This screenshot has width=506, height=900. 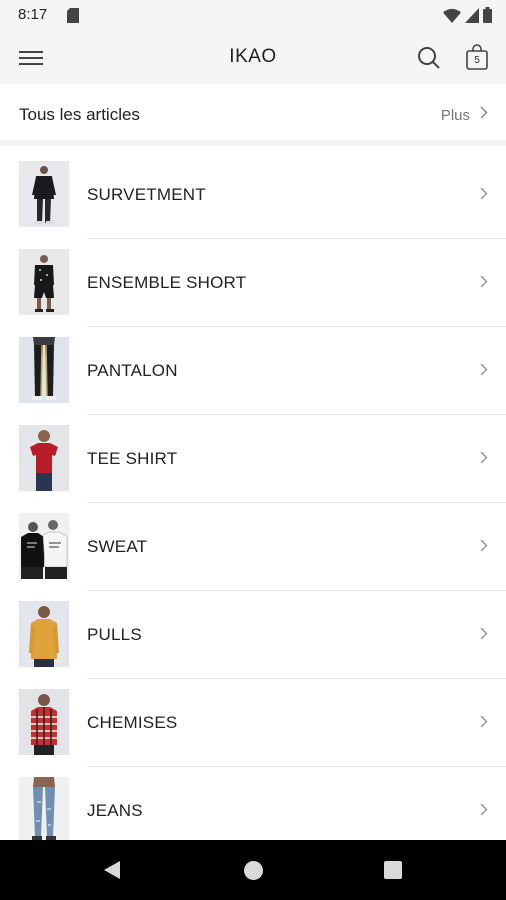 I want to click on category-item-tee-shirt: TEE SHIRT, so click(x=253, y=459).